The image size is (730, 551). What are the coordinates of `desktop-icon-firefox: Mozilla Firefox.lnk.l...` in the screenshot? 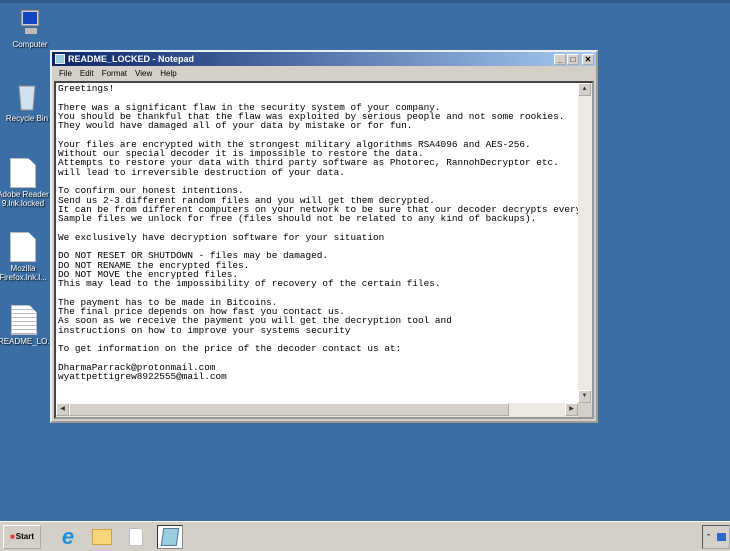 It's located at (26, 257).